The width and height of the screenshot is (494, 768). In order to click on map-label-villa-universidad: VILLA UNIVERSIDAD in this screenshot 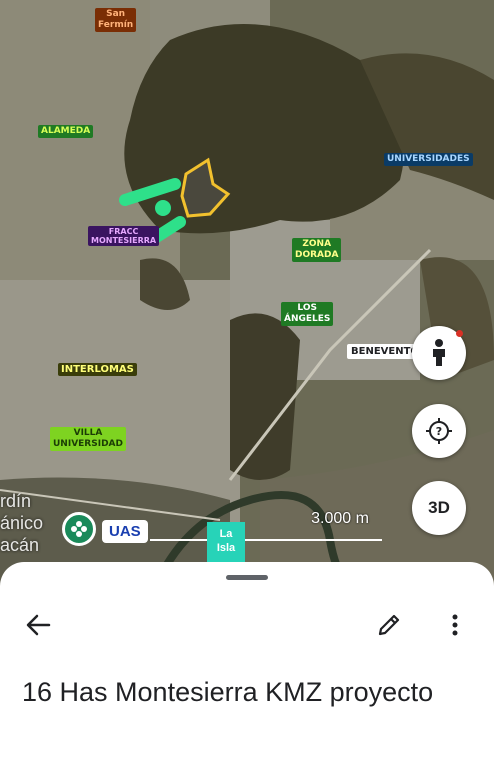, I will do `click(88, 439)`.